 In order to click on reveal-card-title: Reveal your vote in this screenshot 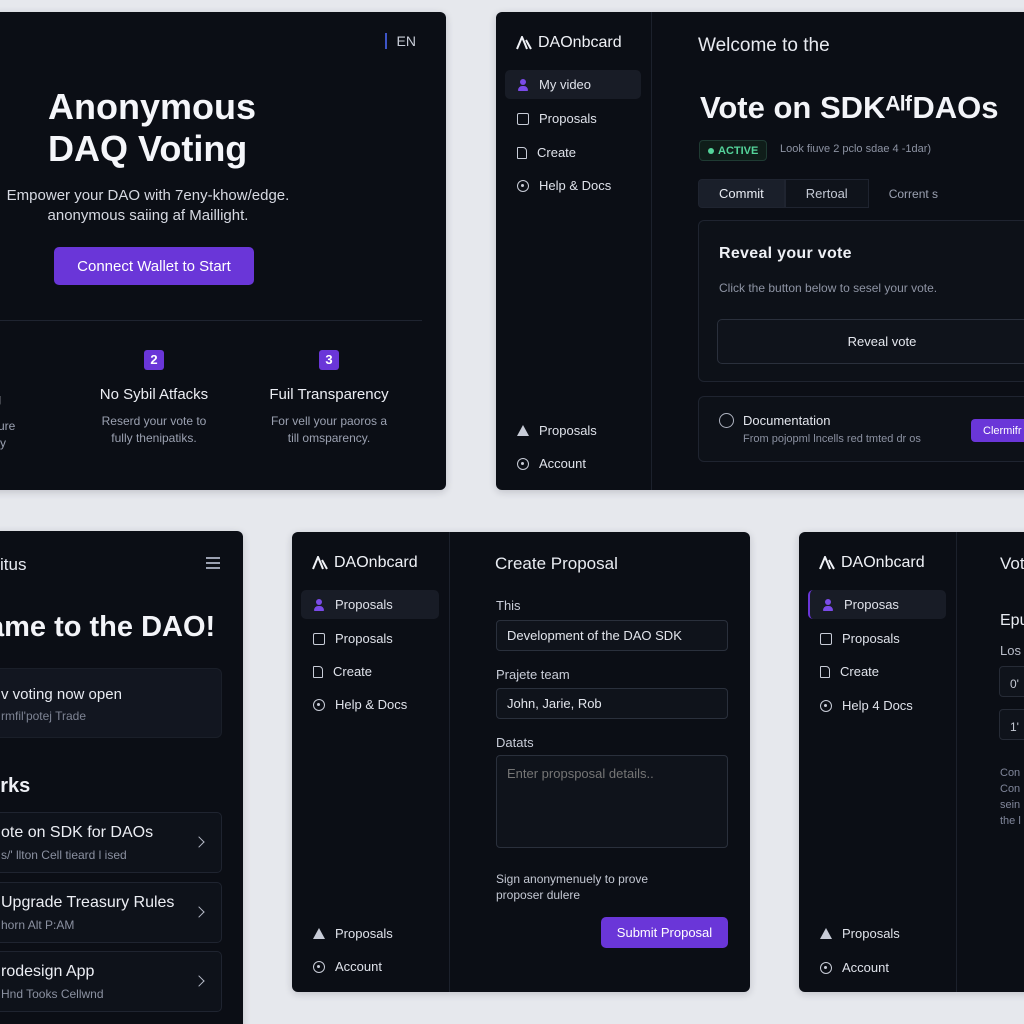, I will do `click(785, 253)`.